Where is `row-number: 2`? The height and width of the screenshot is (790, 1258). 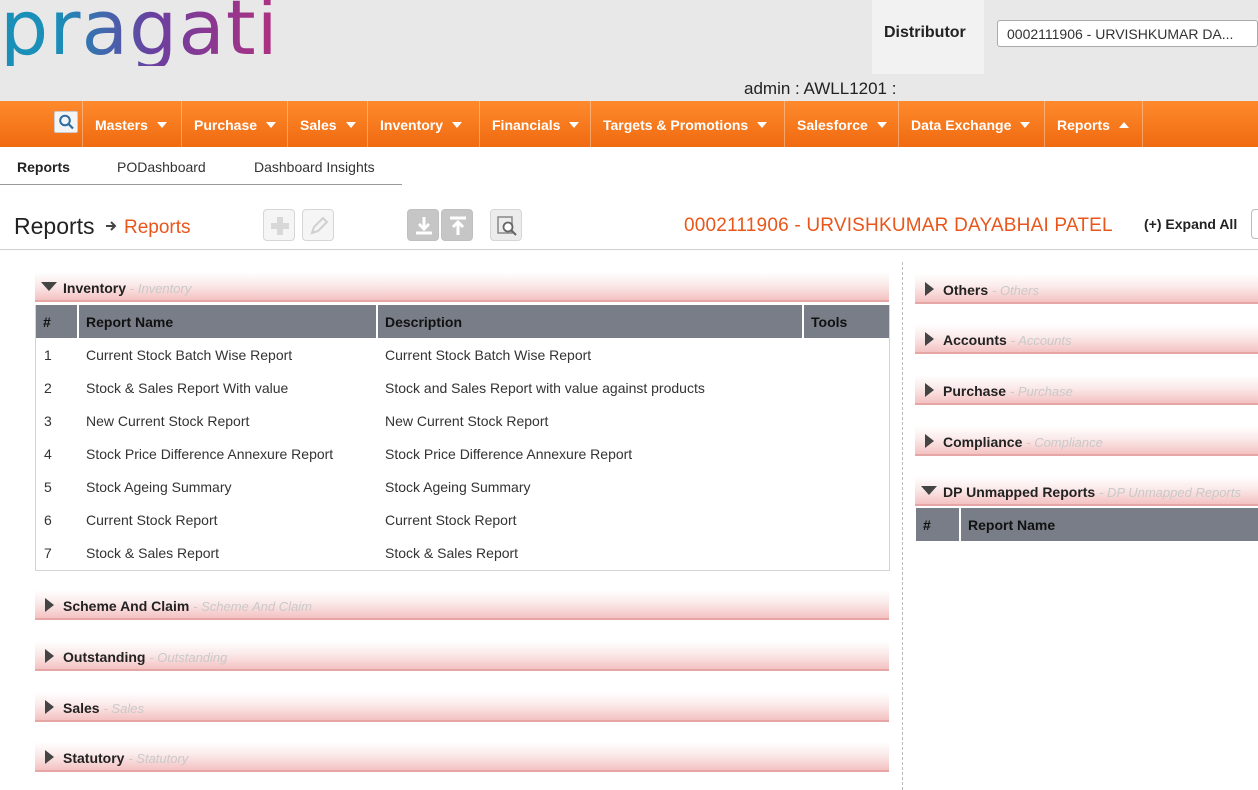
row-number: 2 is located at coordinates (48, 387).